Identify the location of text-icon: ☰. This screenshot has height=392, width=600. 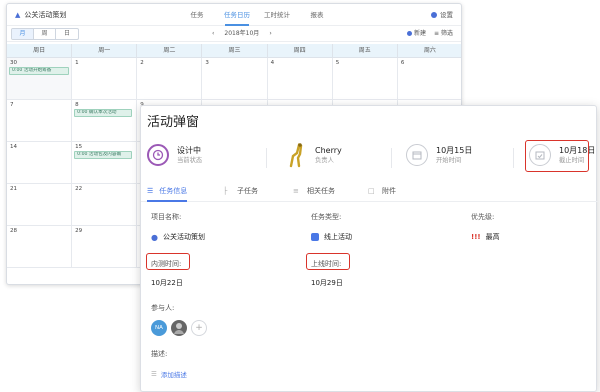
(154, 374).